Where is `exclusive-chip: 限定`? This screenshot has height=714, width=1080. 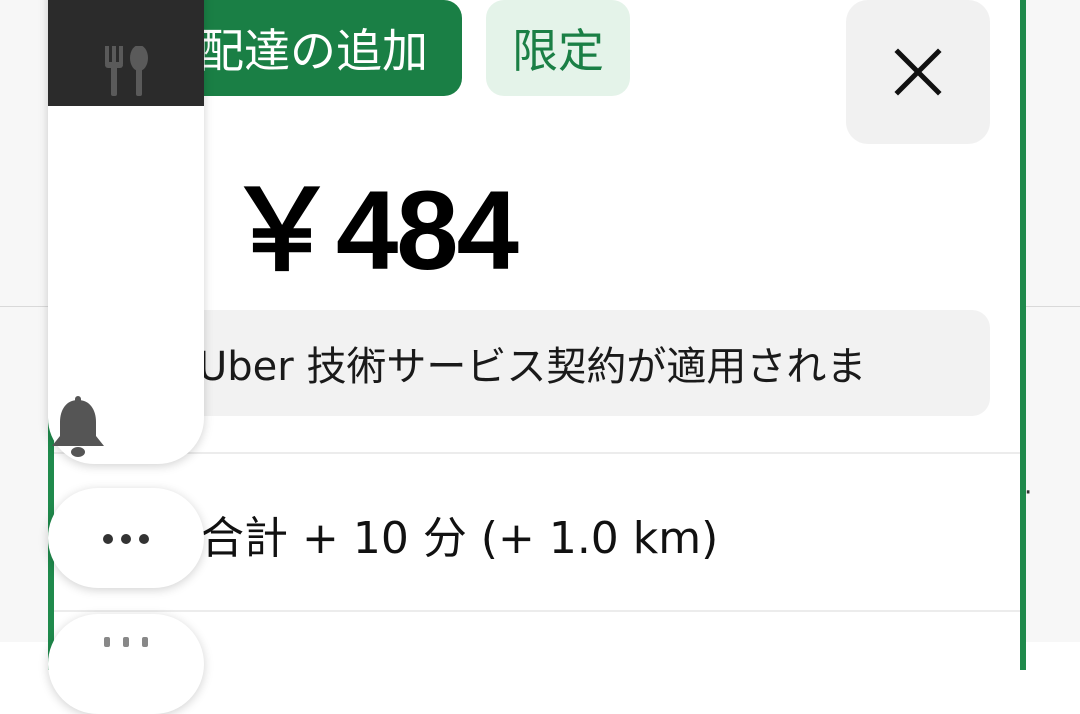
exclusive-chip: 限定 is located at coordinates (558, 48).